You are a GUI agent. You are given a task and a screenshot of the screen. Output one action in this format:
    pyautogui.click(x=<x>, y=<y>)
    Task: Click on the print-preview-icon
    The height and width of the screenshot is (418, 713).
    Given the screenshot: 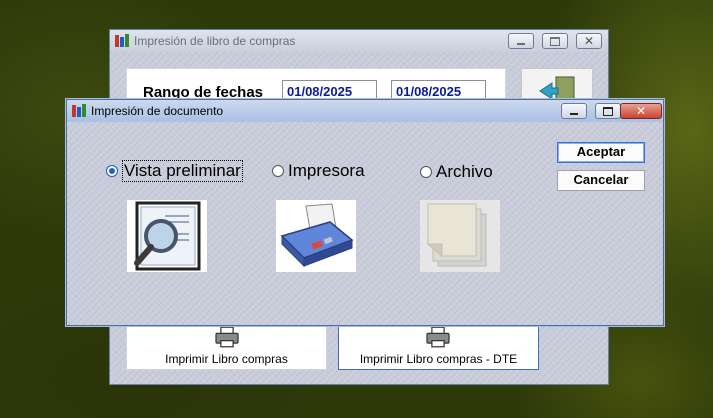 What is the action you would take?
    pyautogui.click(x=167, y=236)
    